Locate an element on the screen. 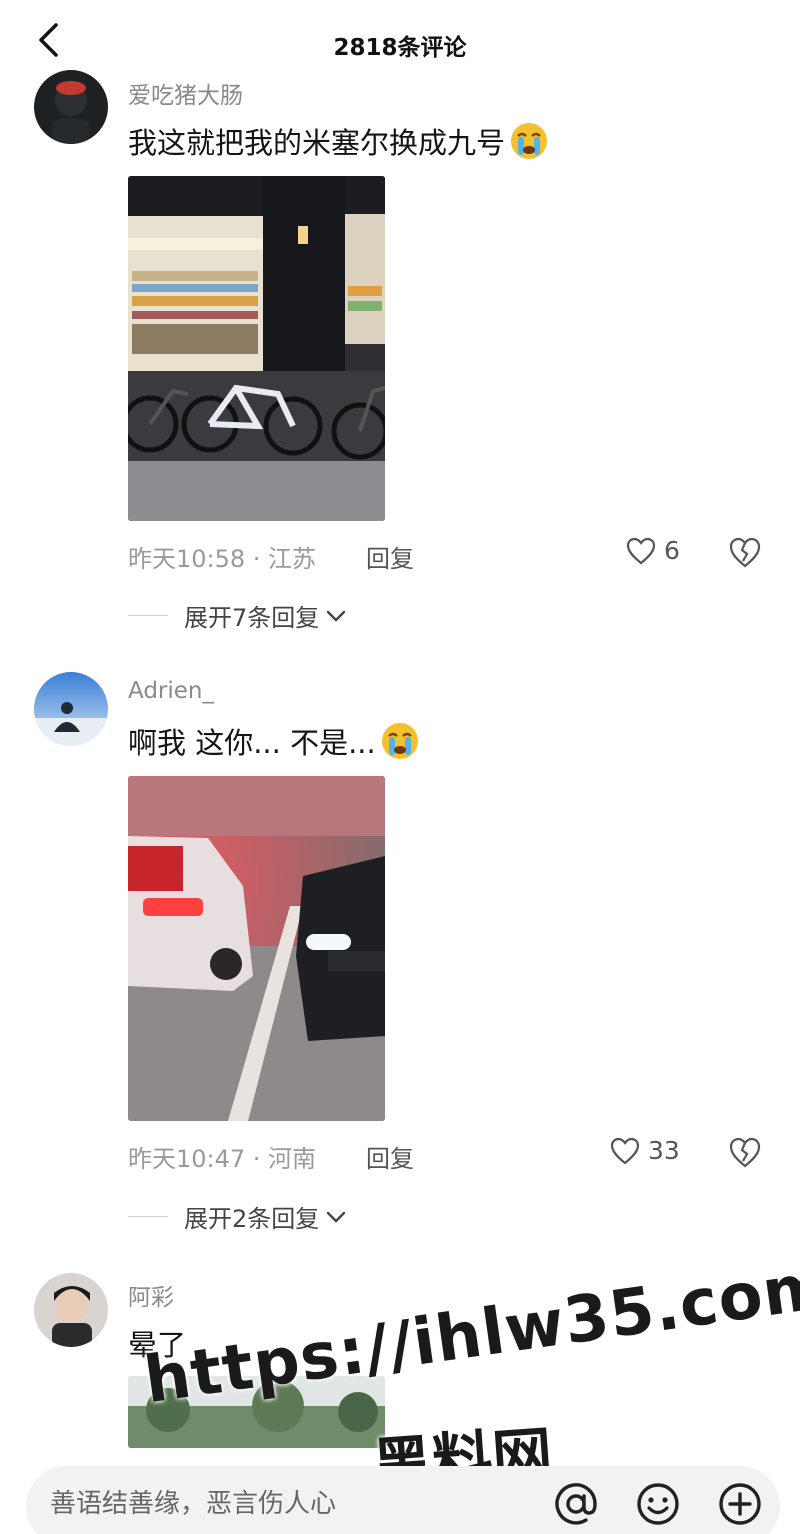 The image size is (800, 1534). comment-input is located at coordinates (290, 1504).